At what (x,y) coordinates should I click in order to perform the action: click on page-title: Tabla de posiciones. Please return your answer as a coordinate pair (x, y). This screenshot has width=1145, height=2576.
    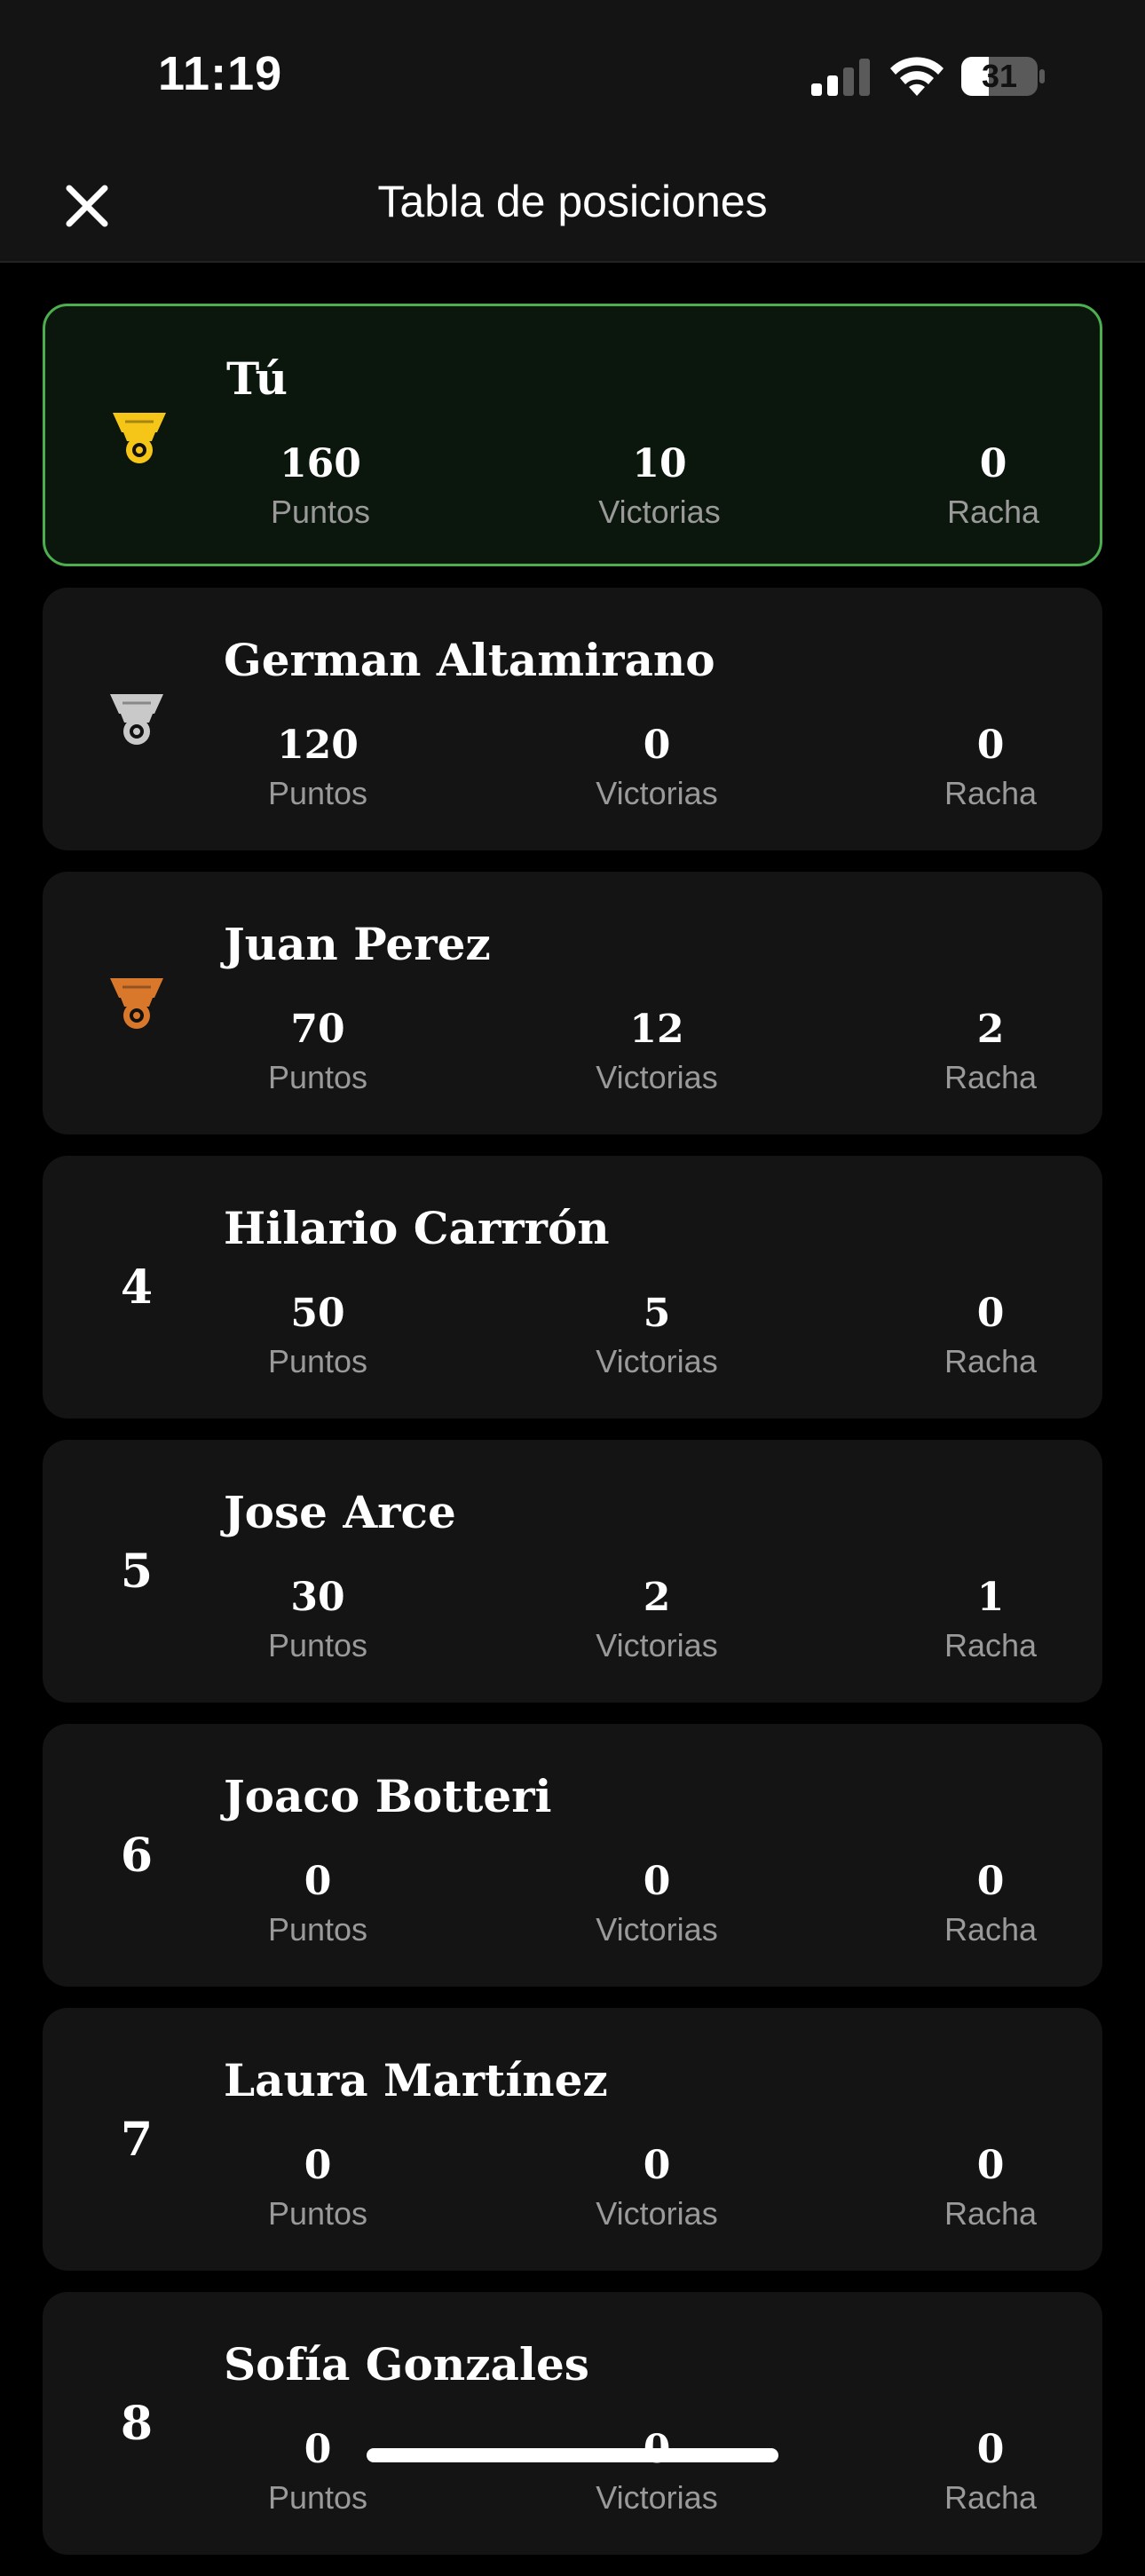
    Looking at the image, I should click on (572, 201).